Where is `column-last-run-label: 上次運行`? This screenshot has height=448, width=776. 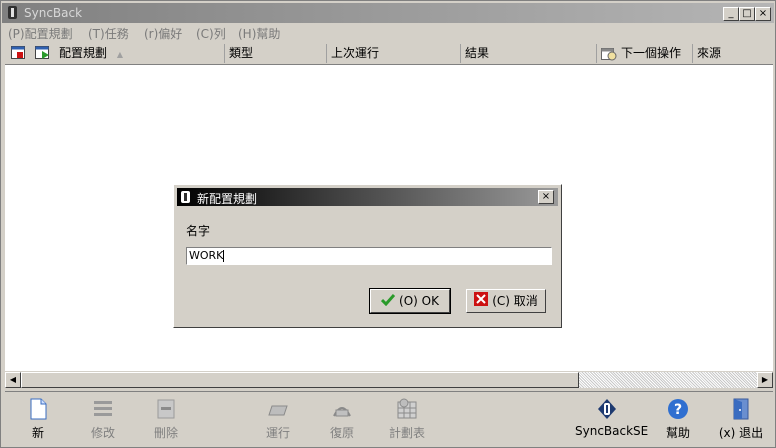
column-last-run-label: 上次運行 is located at coordinates (355, 53).